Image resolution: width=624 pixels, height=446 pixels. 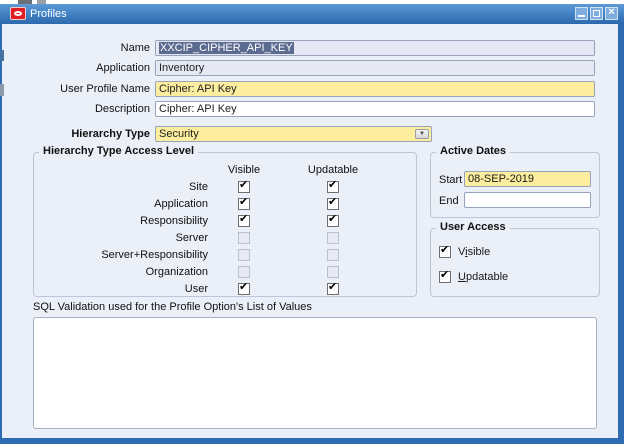 What do you see at coordinates (375, 48) in the screenshot?
I see `name-input: XXCIP_CIPHER_API_KEY` at bounding box center [375, 48].